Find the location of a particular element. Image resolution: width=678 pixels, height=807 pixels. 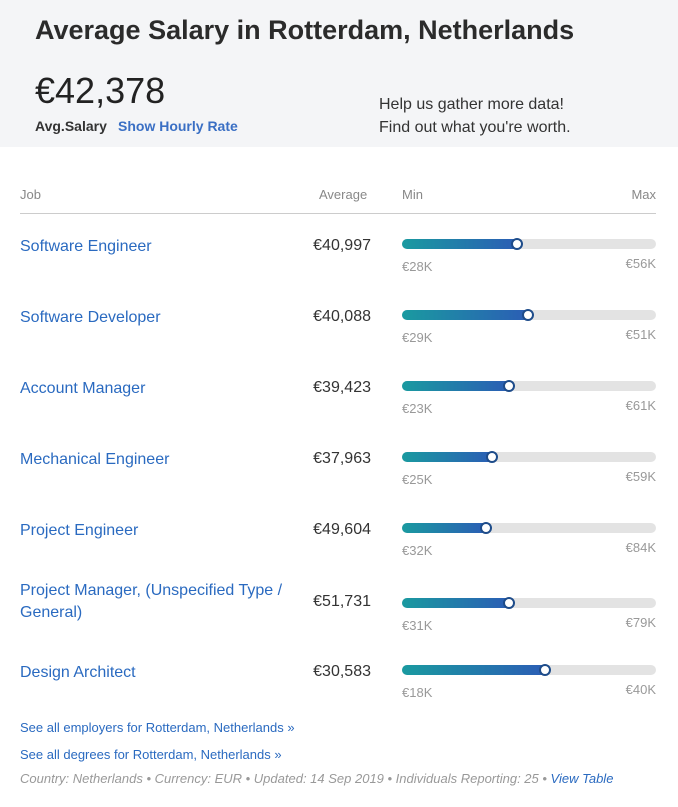

col-average: Average is located at coordinates (343, 194).